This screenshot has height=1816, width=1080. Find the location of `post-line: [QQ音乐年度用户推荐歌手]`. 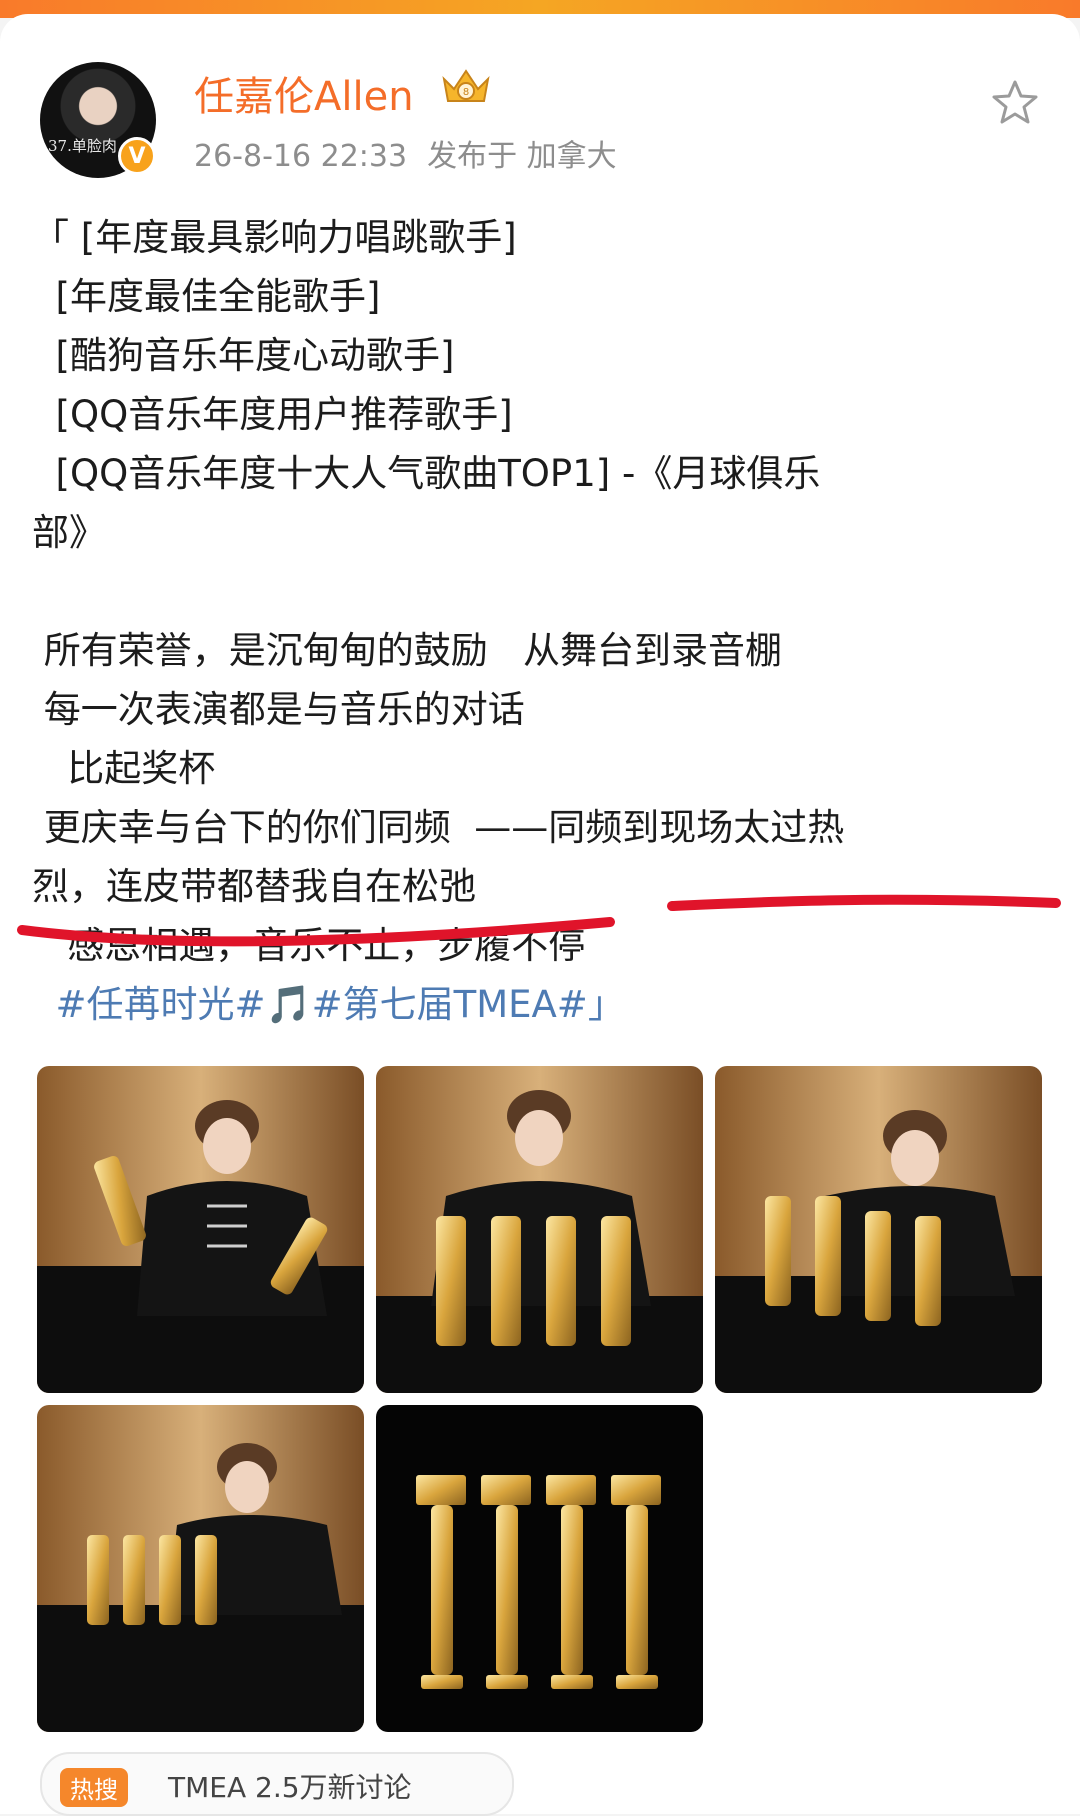

post-line: [QQ音乐年度用户推荐歌手] is located at coordinates (272, 414).